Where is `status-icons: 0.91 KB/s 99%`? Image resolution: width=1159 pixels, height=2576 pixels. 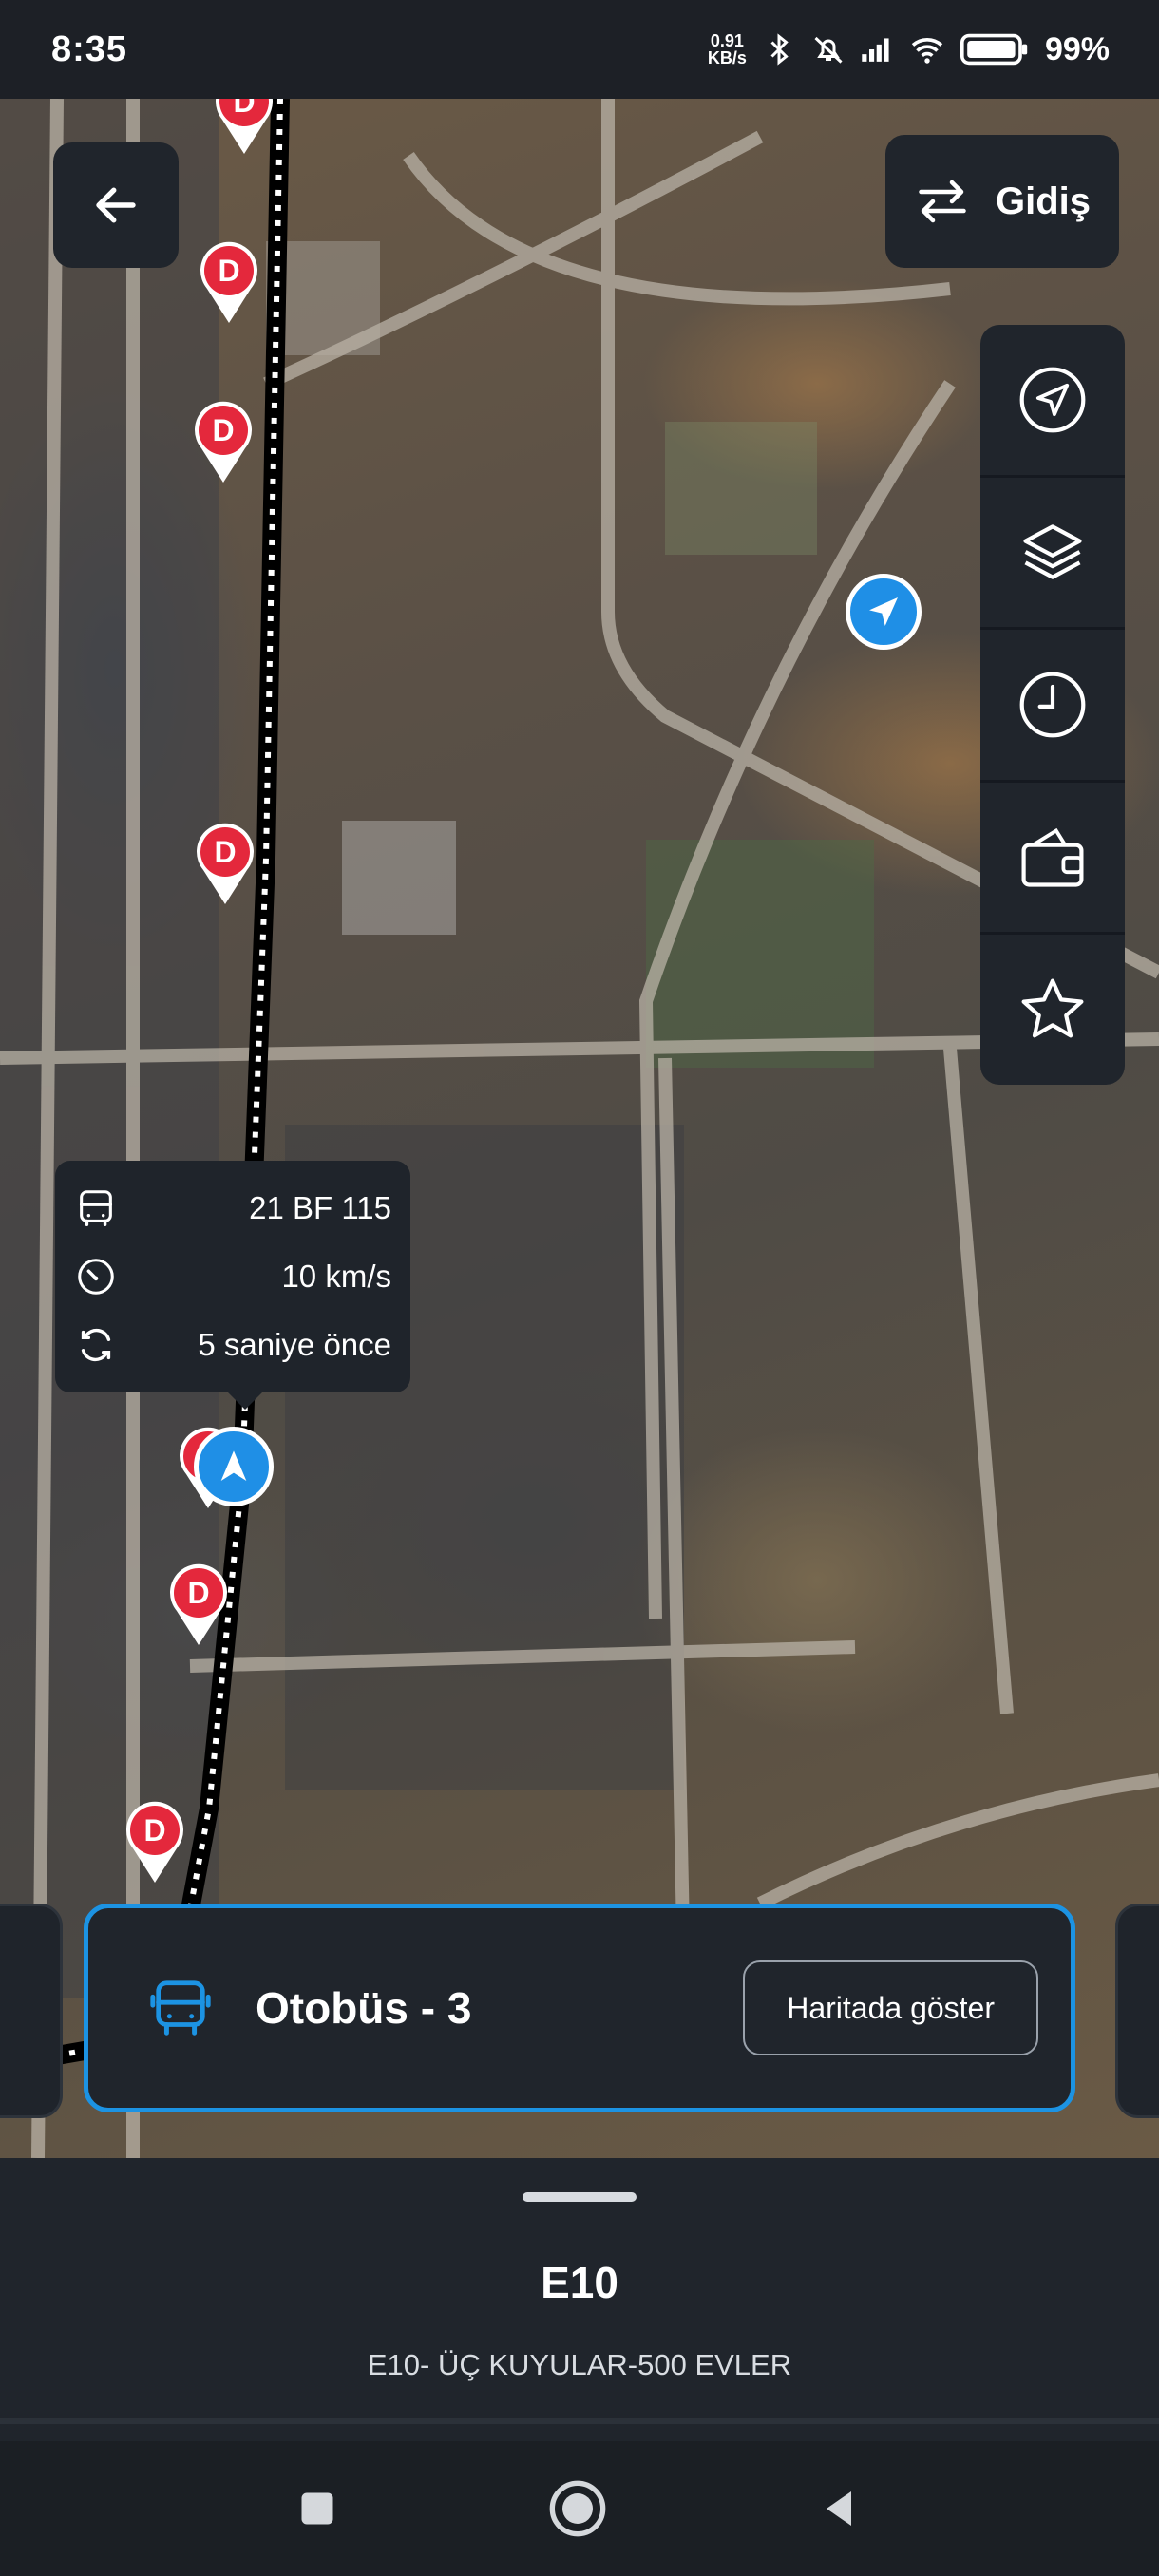 status-icons: 0.91 KB/s 99% is located at coordinates (909, 49).